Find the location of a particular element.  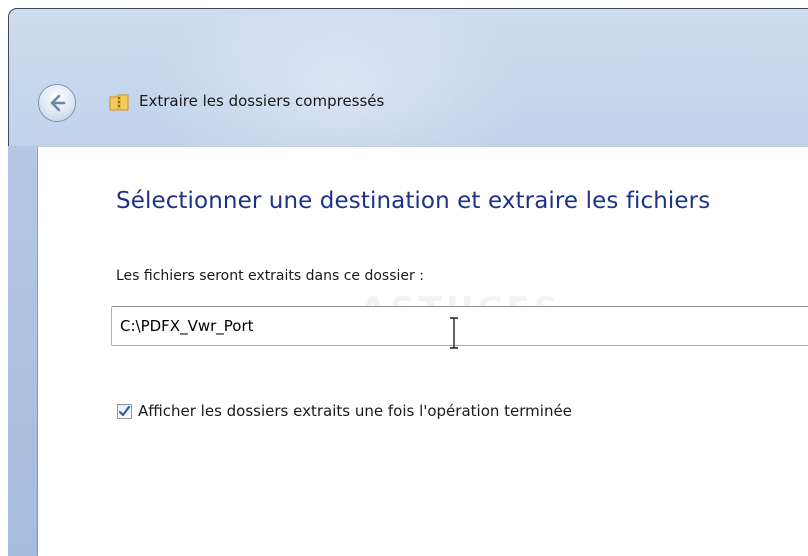

back-button is located at coordinates (57, 103).